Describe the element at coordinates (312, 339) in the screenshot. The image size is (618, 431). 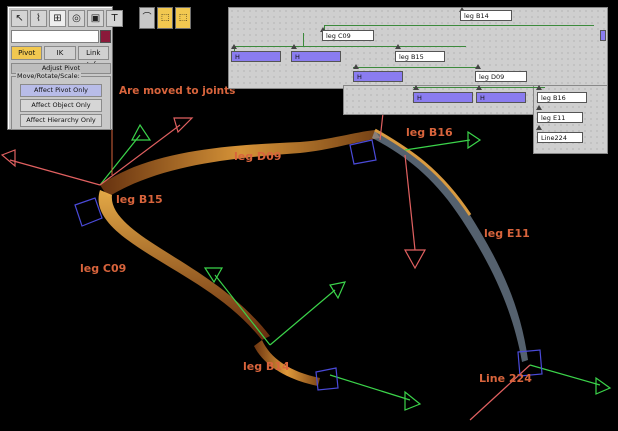
I see `gizmo-leg-b14` at that location.